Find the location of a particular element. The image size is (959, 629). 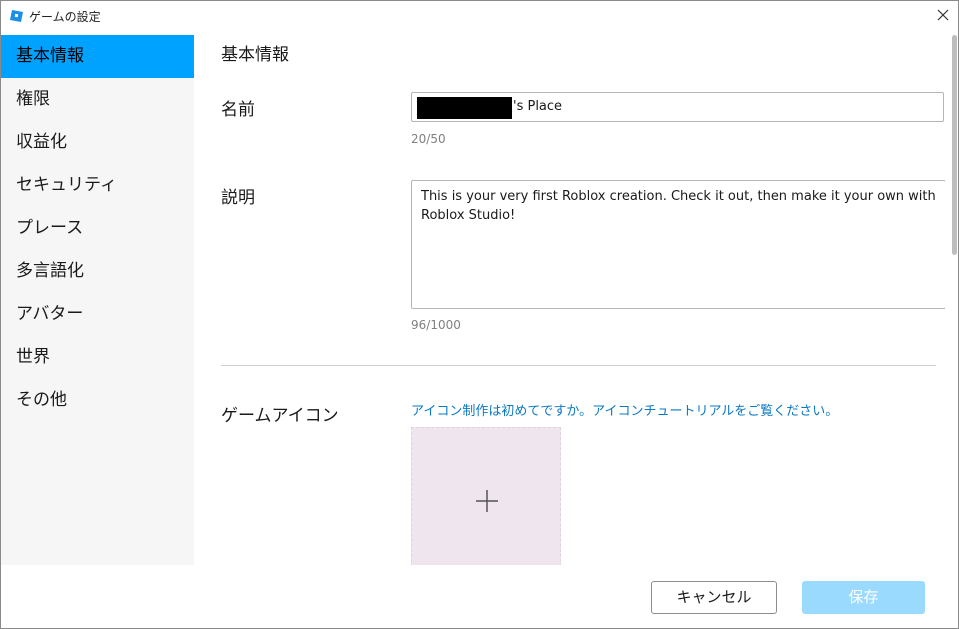

name-label: 名前 is located at coordinates (238, 110).